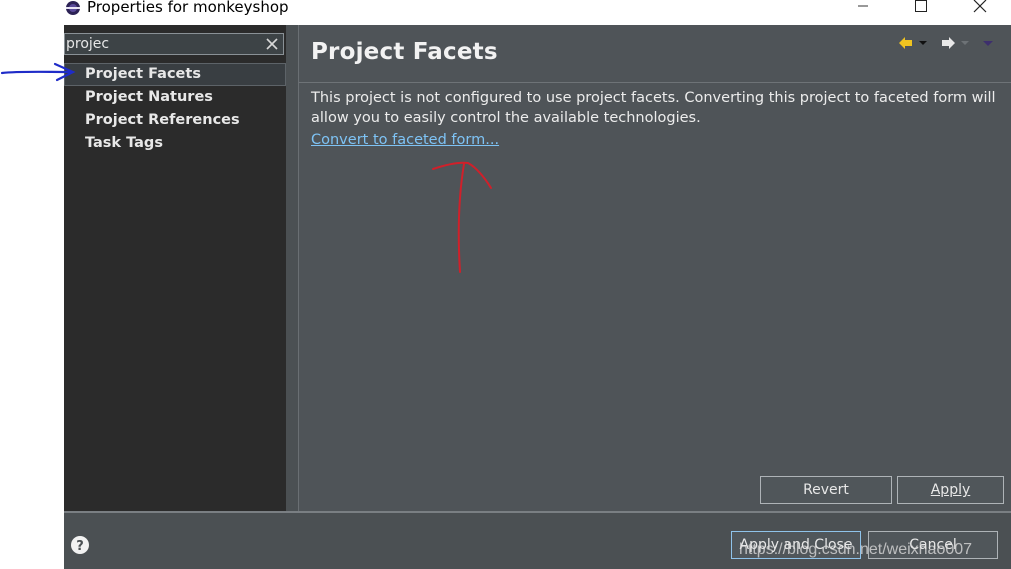  Describe the element at coordinates (906, 43) in the screenshot. I see `back-arrow-icon` at that location.